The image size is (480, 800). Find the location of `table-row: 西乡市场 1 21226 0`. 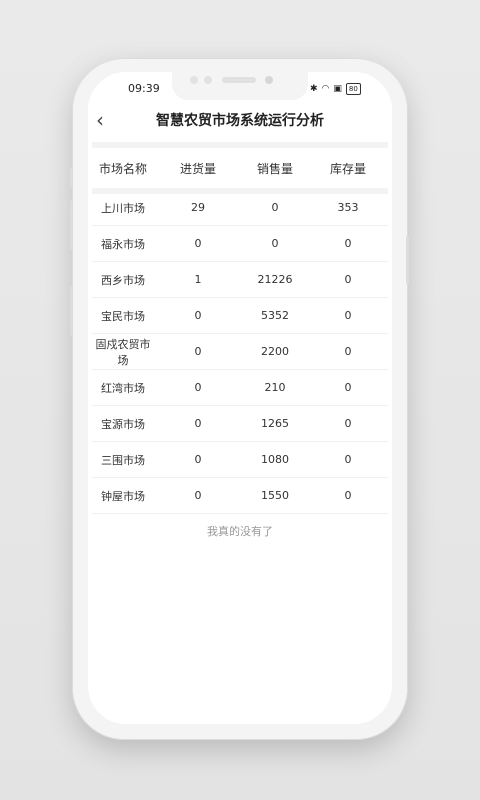

table-row: 西乡市场 1 21226 0 is located at coordinates (240, 280).